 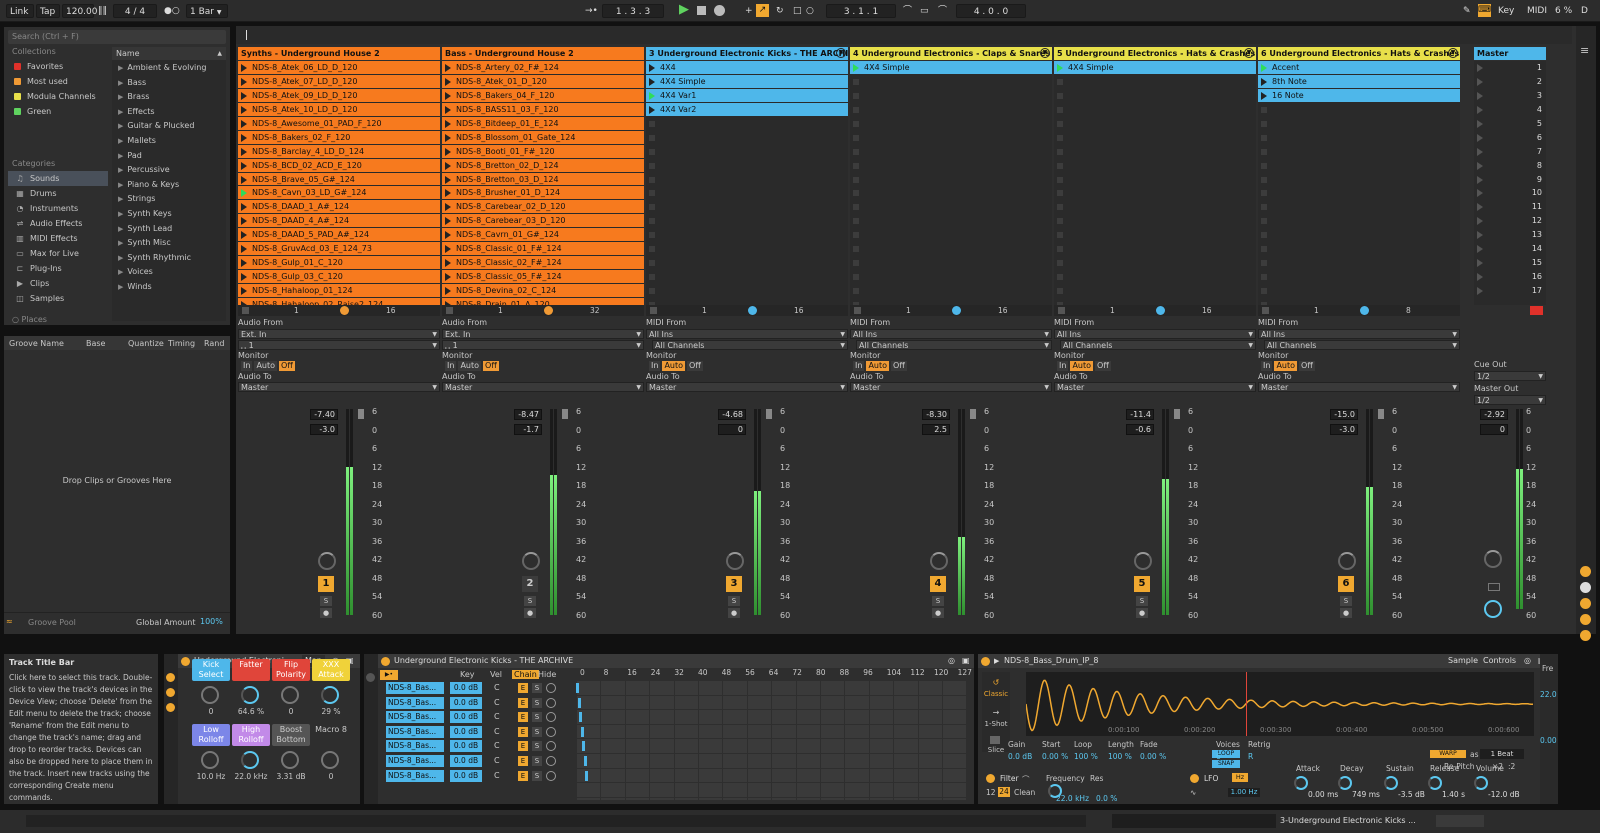 I want to click on clip-slot: NDS-8_Bitdeep_01_E_124, so click(x=543, y=123).